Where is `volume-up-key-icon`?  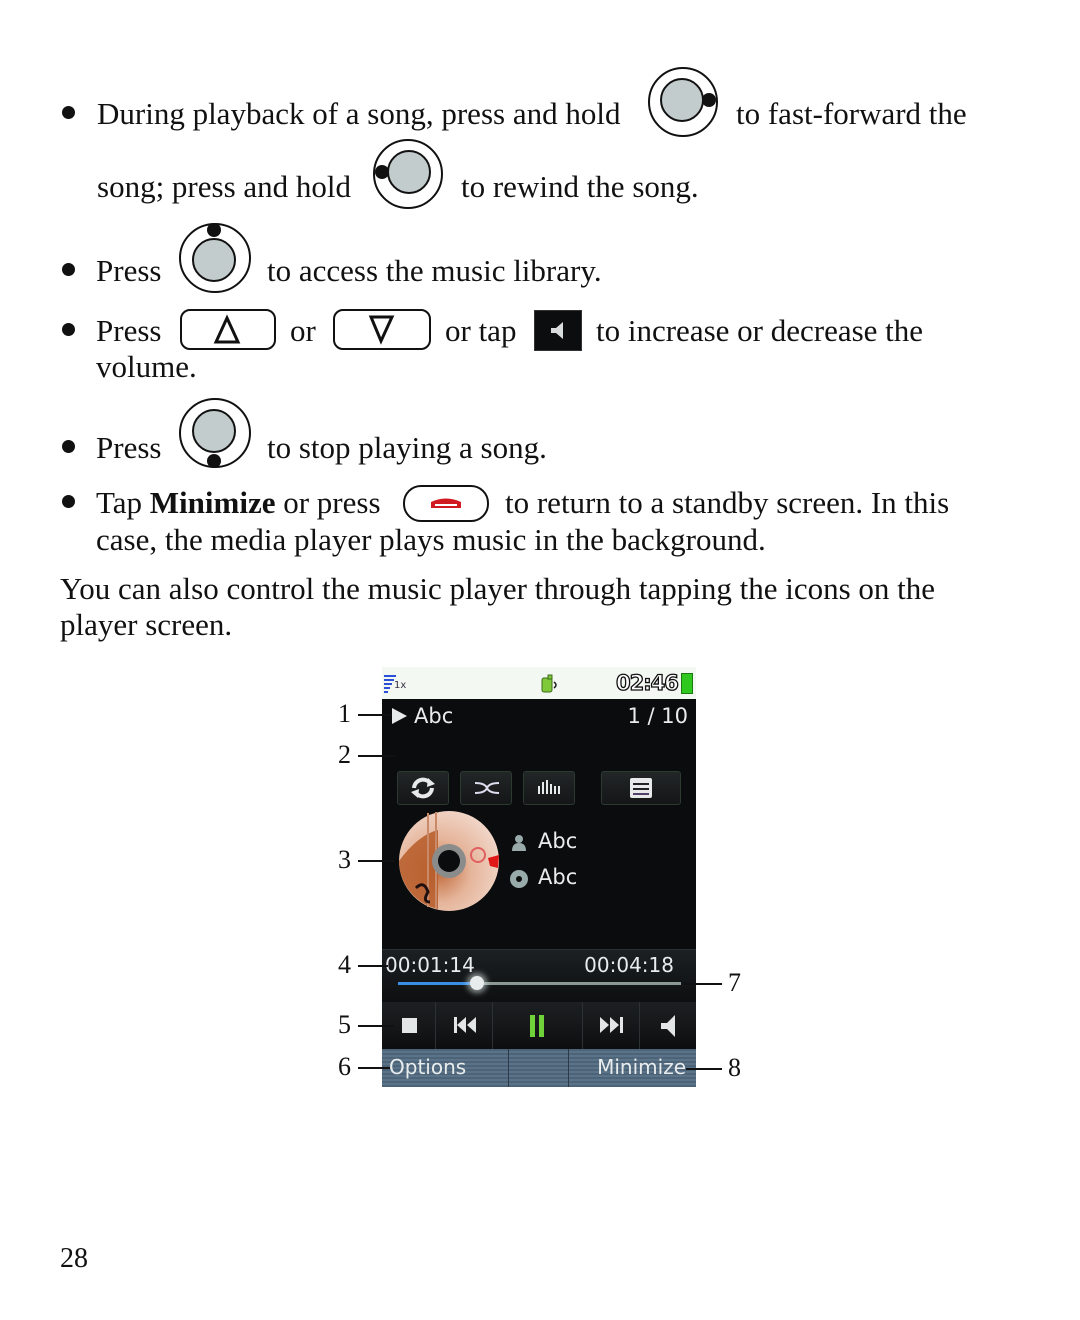
volume-up-key-icon is located at coordinates (228, 329).